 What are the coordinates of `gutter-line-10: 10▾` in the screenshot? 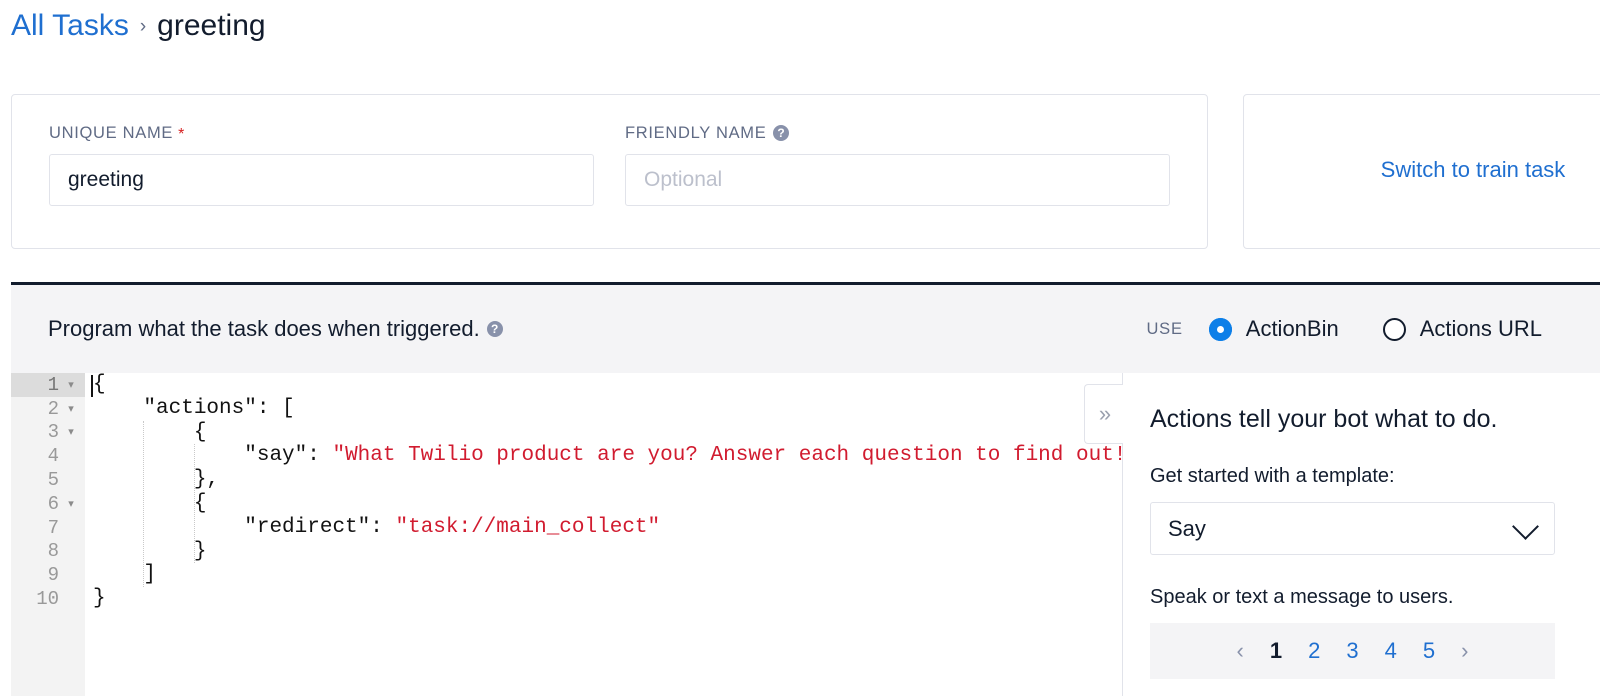 It's located at (48, 599).